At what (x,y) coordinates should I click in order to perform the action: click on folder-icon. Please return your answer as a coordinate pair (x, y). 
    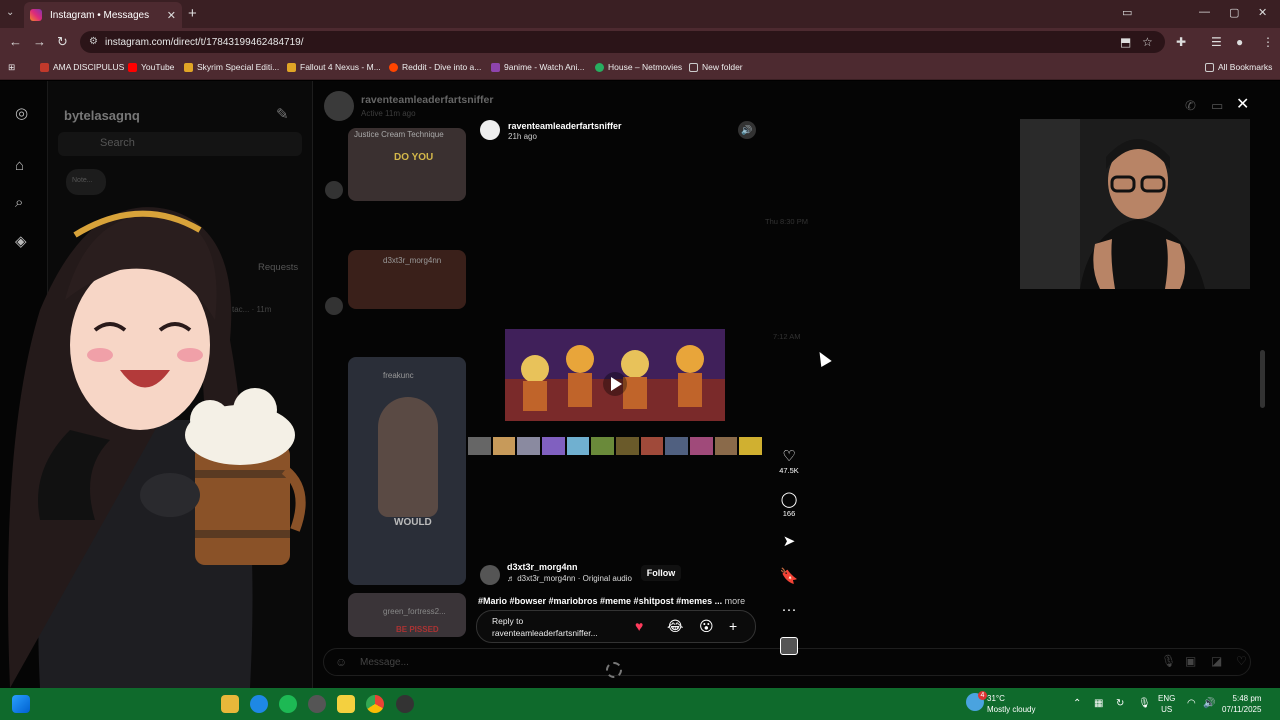
    Looking at the image, I should click on (291, 67).